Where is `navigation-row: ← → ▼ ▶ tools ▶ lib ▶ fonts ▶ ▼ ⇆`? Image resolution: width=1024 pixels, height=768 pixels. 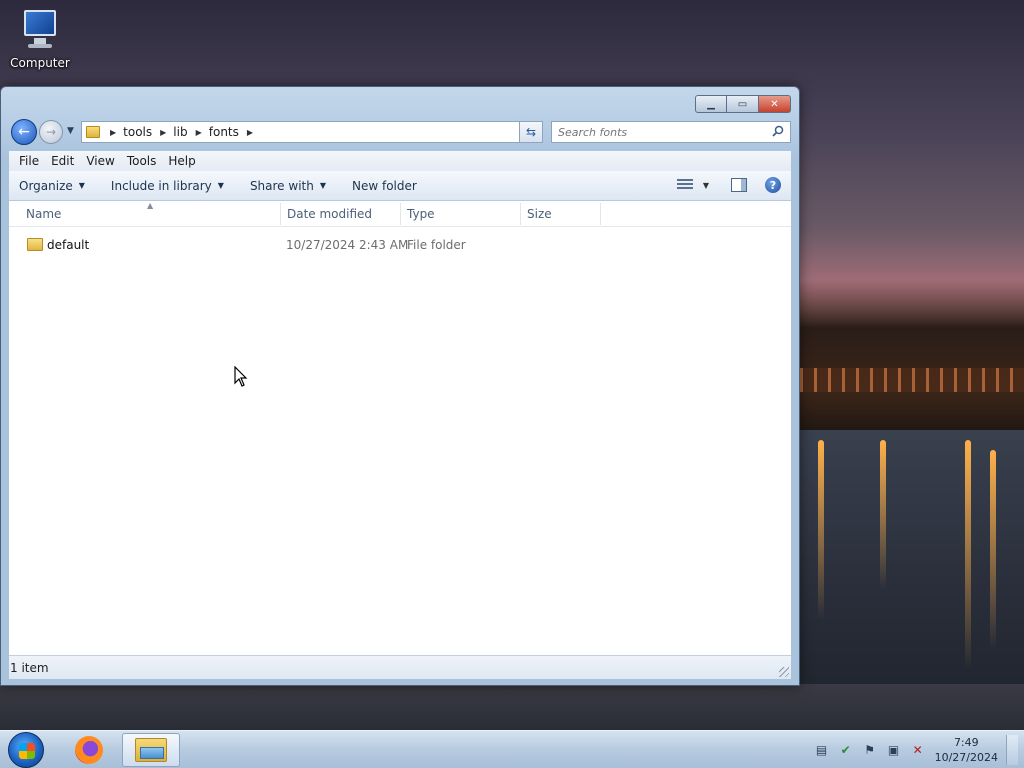
navigation-row: ← → ▼ ▶ tools ▶ lib ▶ fonts ▶ ▼ ⇆ is located at coordinates (400, 132).